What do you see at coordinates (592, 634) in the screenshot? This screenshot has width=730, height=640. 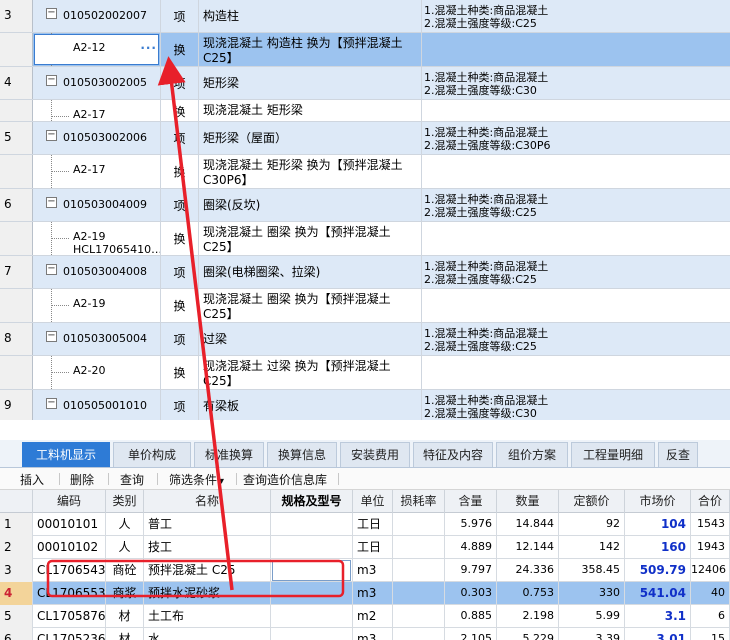 I see `cell-quota: 3.39` at bounding box center [592, 634].